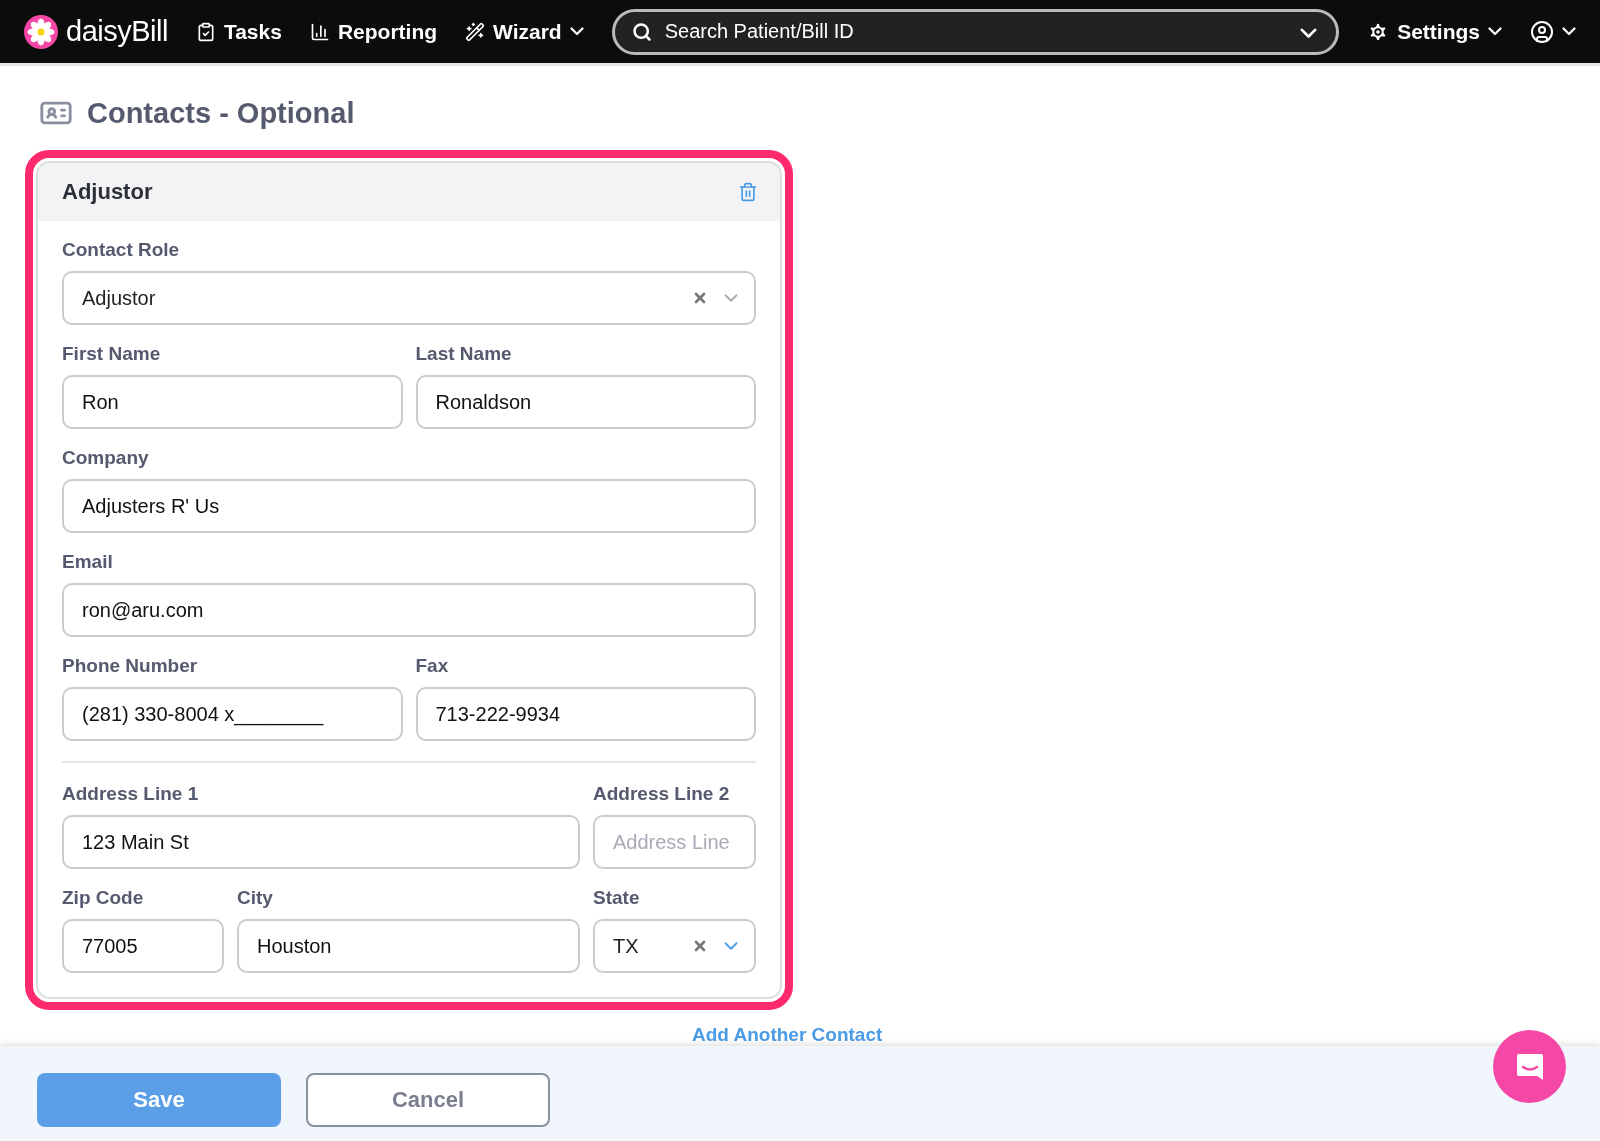 The width and height of the screenshot is (1600, 1141). I want to click on card-title: Adjustor, so click(107, 192).